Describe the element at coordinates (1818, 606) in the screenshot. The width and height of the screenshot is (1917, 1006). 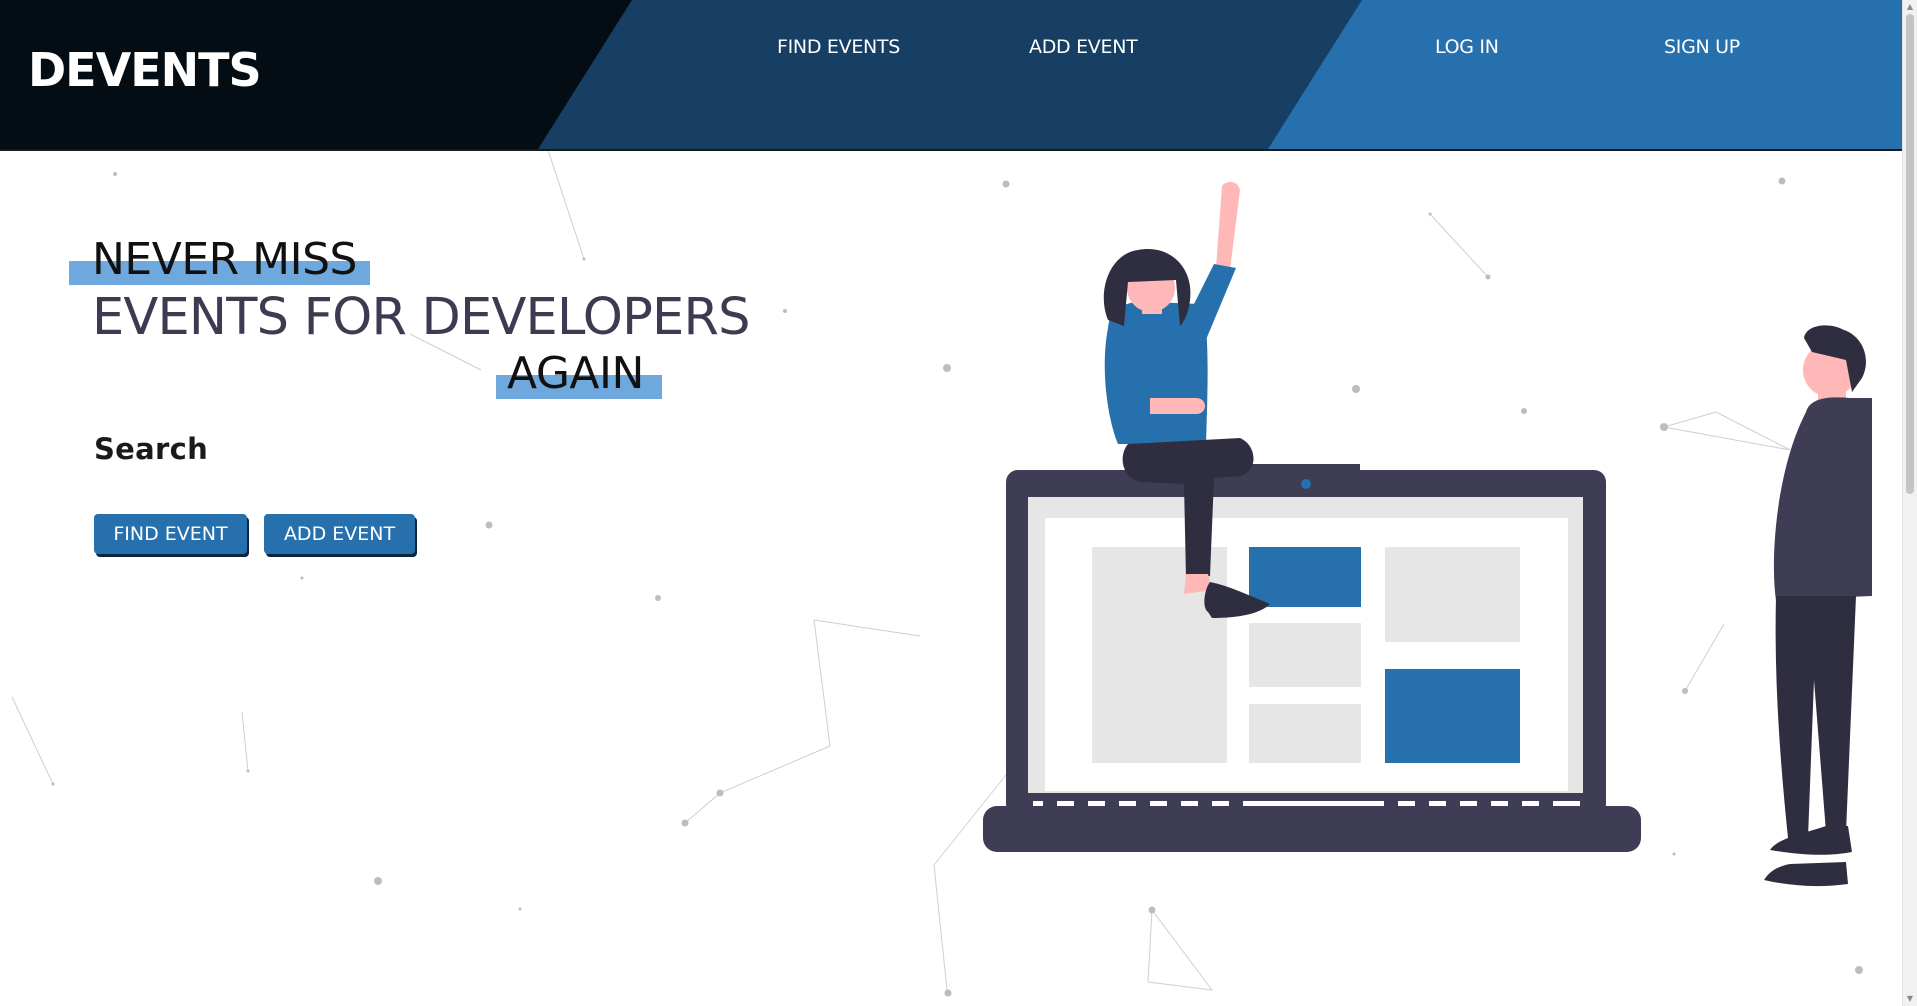
I see `man-illustration` at that location.